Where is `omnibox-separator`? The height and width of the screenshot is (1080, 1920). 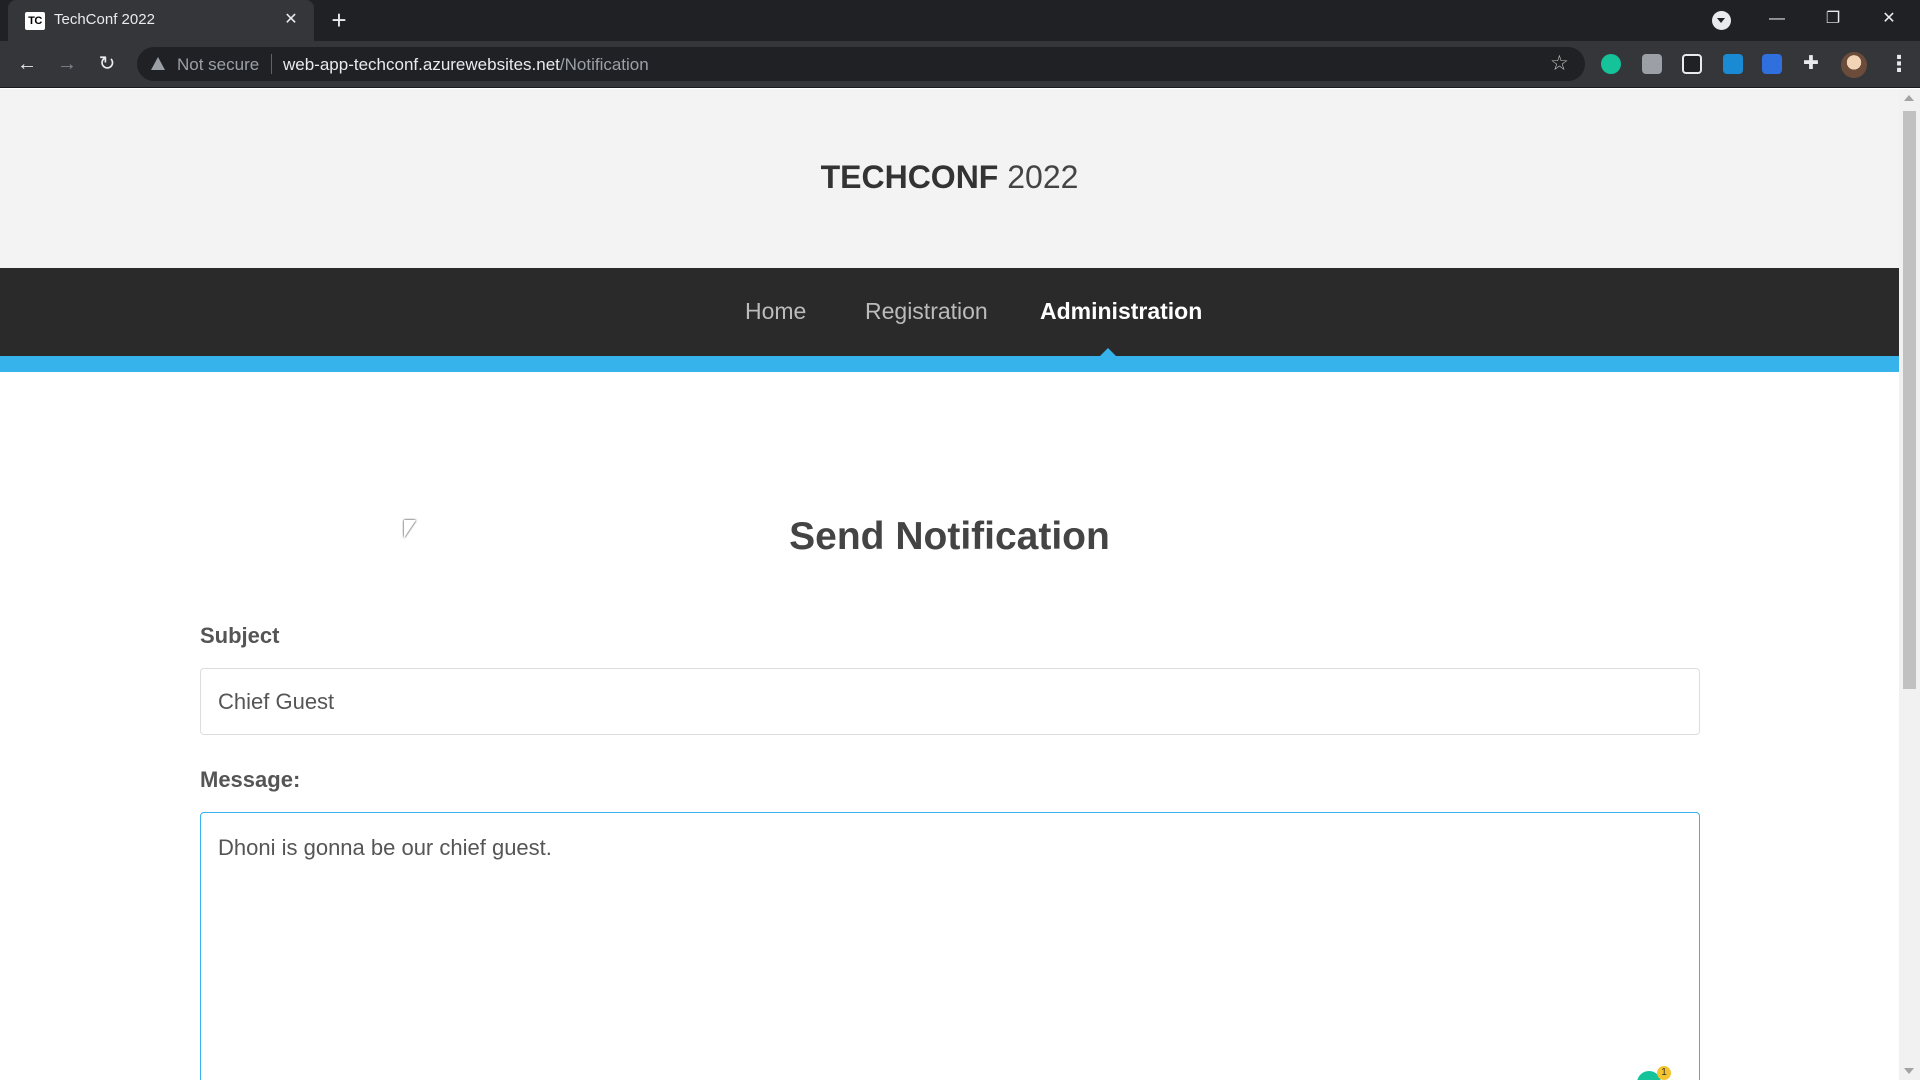 omnibox-separator is located at coordinates (271, 64).